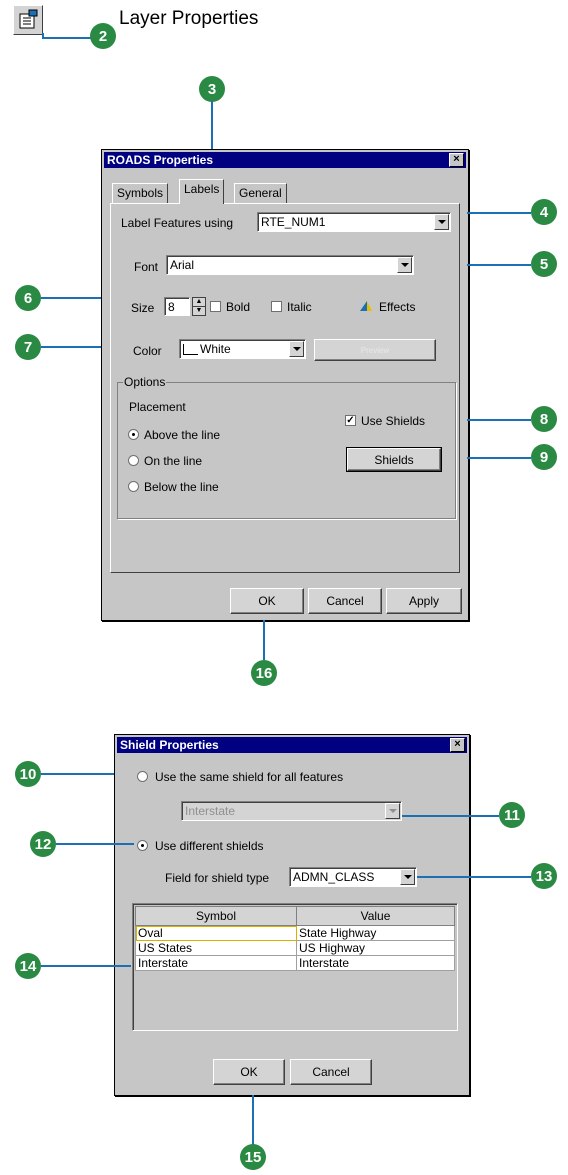 The height and width of the screenshot is (1175, 568). What do you see at coordinates (375, 933) in the screenshot?
I see `value-cell: State Highway` at bounding box center [375, 933].